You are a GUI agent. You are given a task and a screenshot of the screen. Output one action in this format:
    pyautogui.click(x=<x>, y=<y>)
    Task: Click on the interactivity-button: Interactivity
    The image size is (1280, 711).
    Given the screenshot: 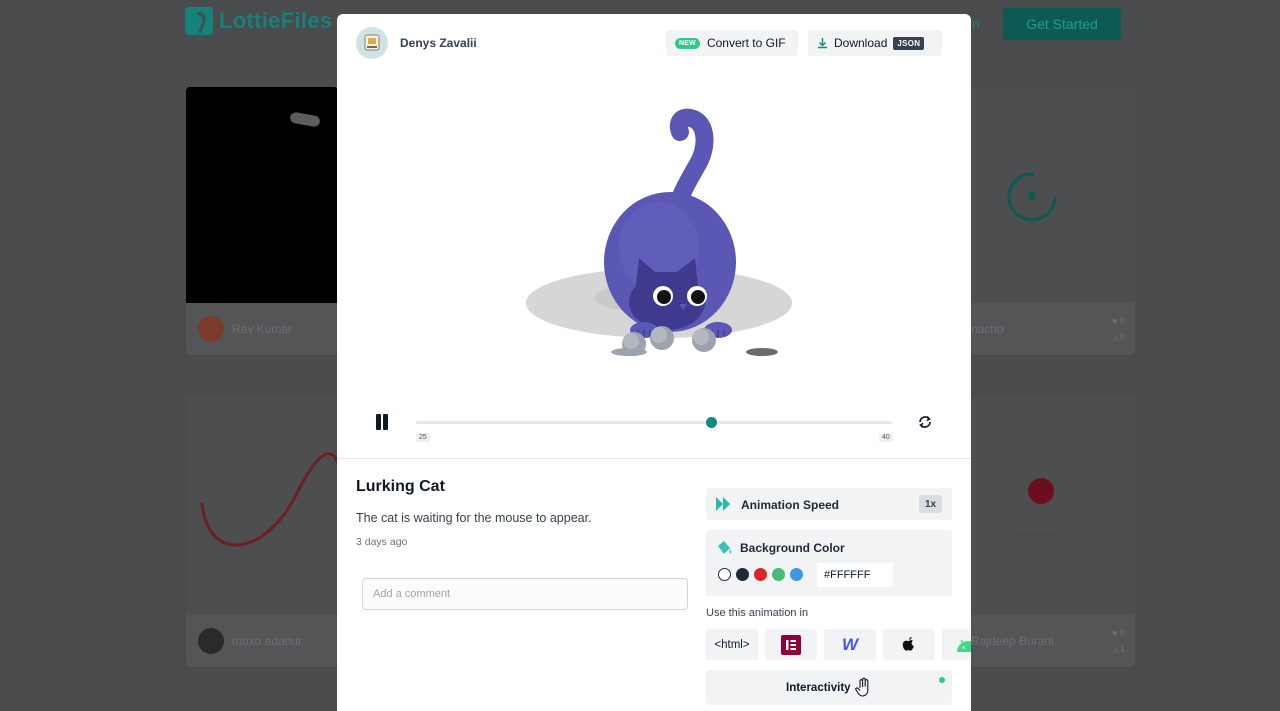 What is the action you would take?
    pyautogui.click(x=829, y=687)
    